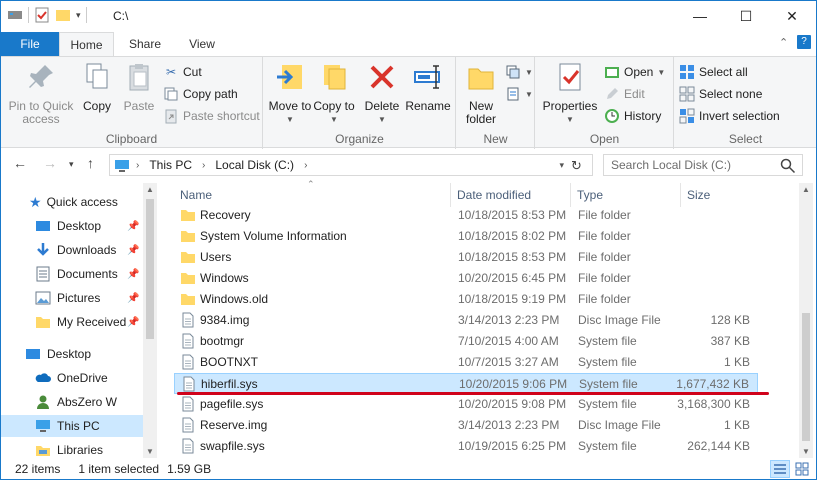 This screenshot has width=817, height=480. I want to click on minimize-ribbon-icon: ⌃, so click(783, 42).